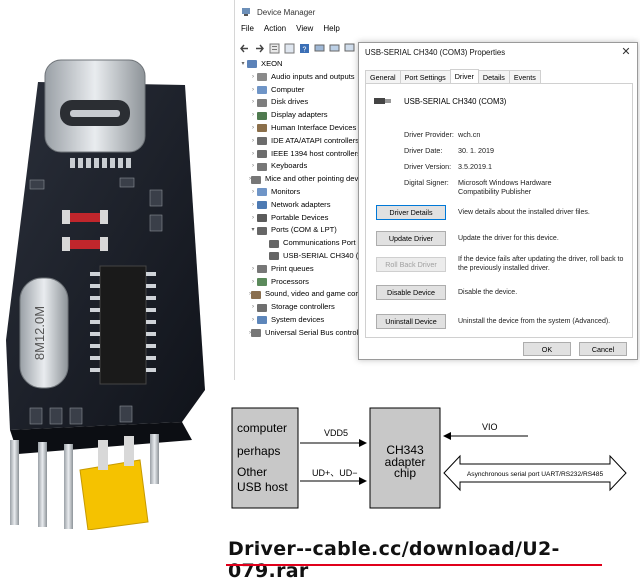 Image resolution: width=640 pixels, height=582 pixels. I want to click on tree-item: › Display adapters, so click(300, 115).